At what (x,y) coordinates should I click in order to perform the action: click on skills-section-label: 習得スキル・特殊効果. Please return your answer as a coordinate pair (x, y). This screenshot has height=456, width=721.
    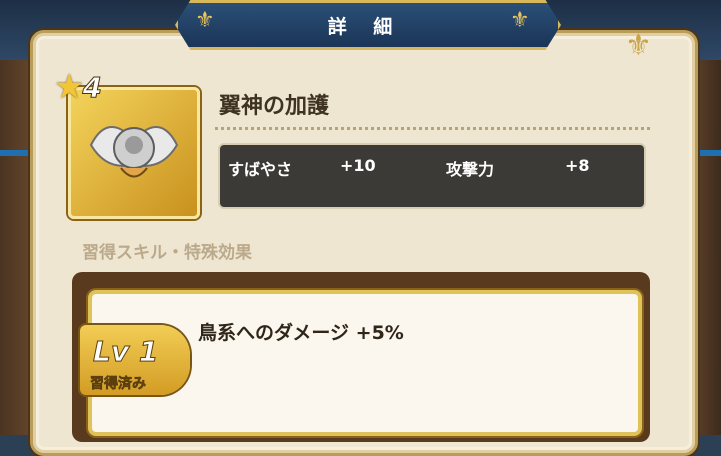
    Looking at the image, I should click on (167, 253).